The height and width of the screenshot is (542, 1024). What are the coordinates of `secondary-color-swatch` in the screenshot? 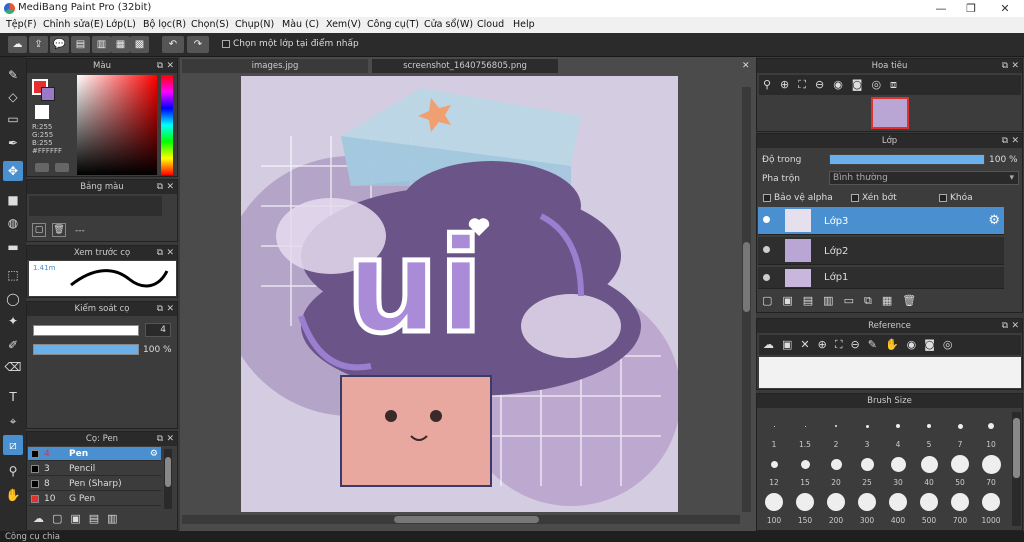 It's located at (48, 94).